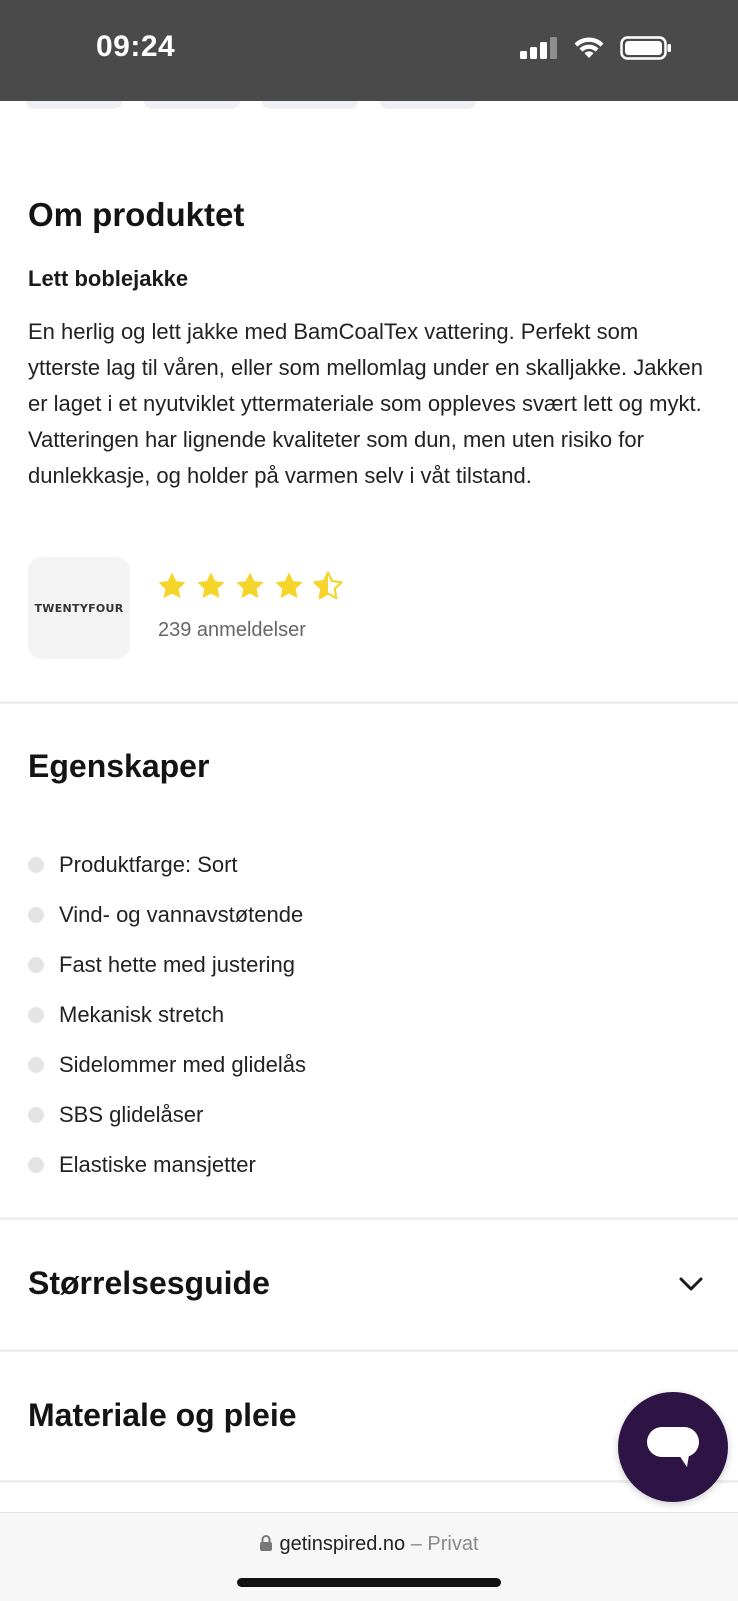 The image size is (738, 1601). What do you see at coordinates (162, 1415) in the screenshot?
I see `material-care-title: Materiale og pleie` at bounding box center [162, 1415].